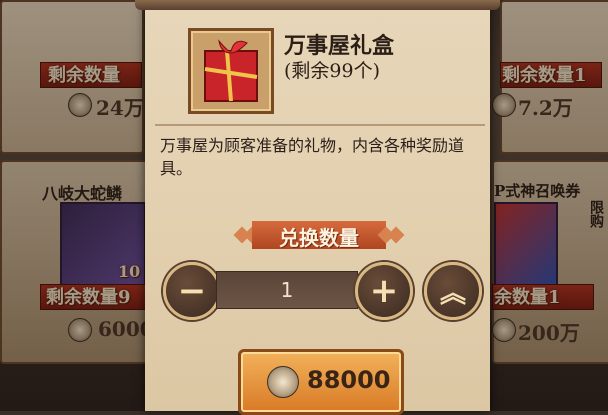  What do you see at coordinates (332, 71) in the screenshot?
I see `item-remaining: (剩余99个)` at bounding box center [332, 71].